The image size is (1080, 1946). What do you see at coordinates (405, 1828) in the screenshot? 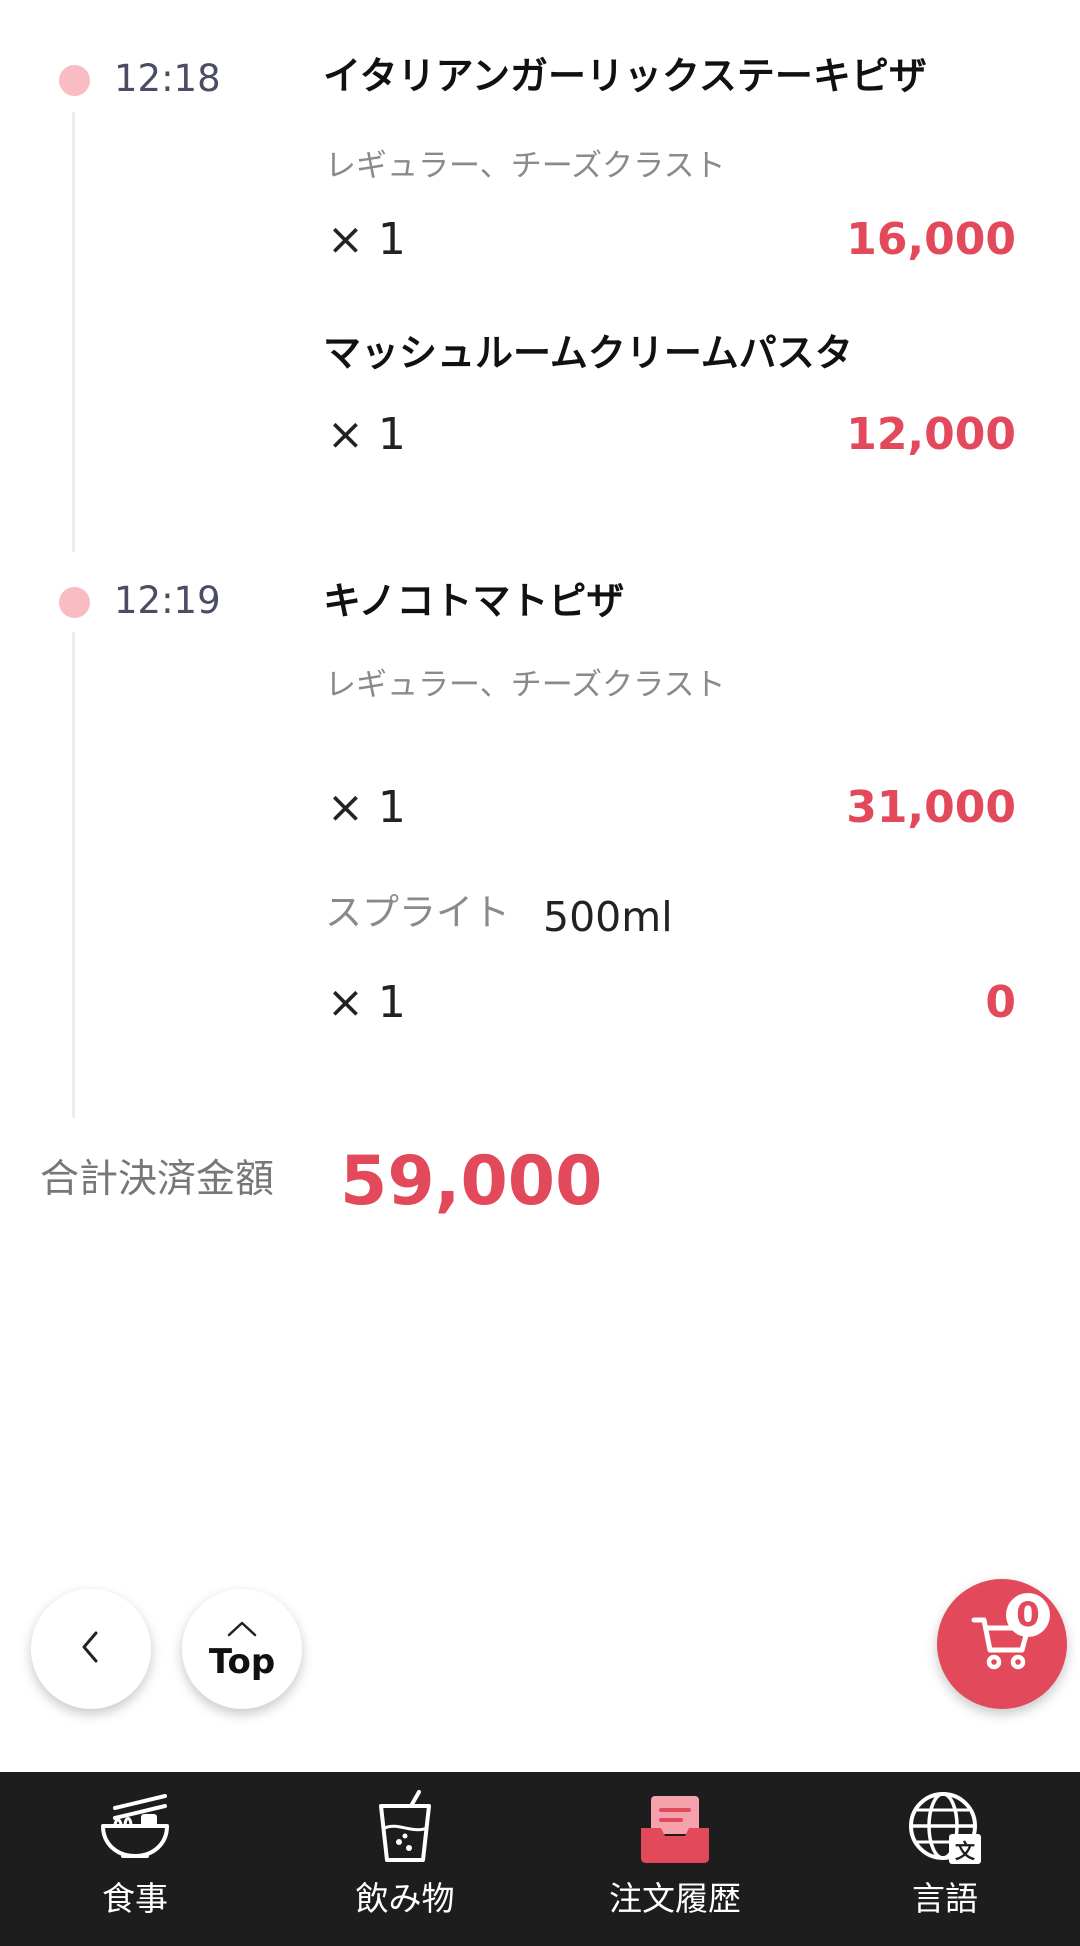
I see `drink-cup-icon` at bounding box center [405, 1828].